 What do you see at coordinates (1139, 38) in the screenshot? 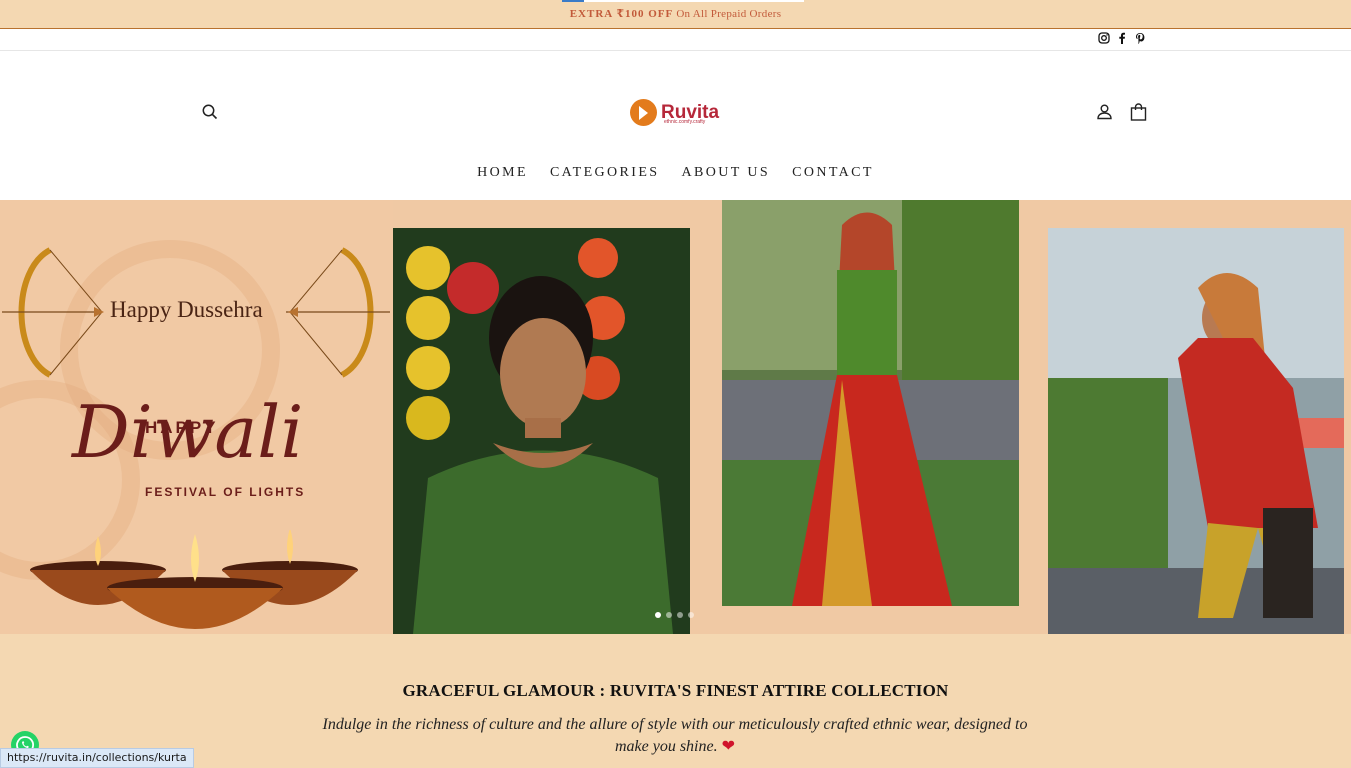
I see `pinterest-icon` at bounding box center [1139, 38].